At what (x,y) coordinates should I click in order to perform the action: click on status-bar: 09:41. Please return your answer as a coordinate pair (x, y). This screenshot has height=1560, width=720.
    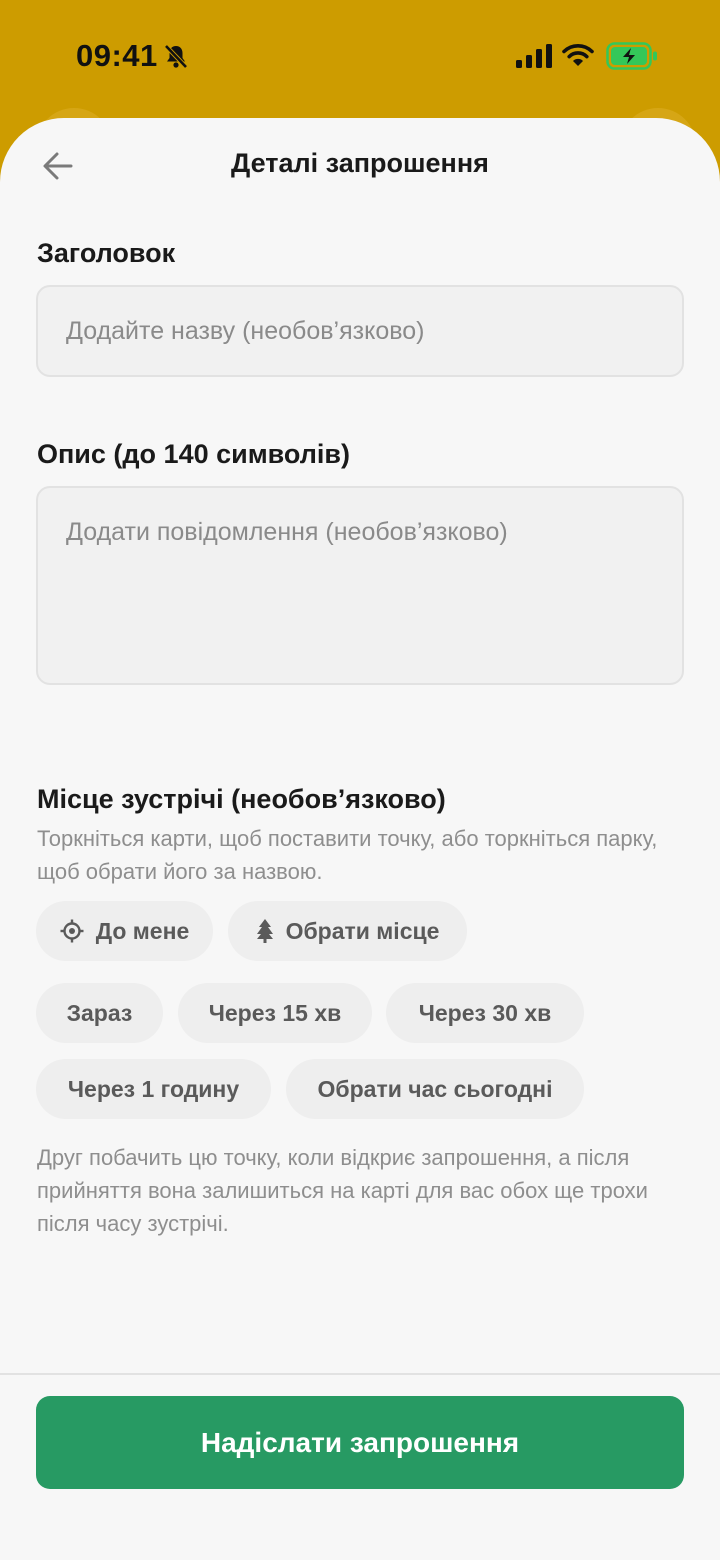
    Looking at the image, I should click on (360, 55).